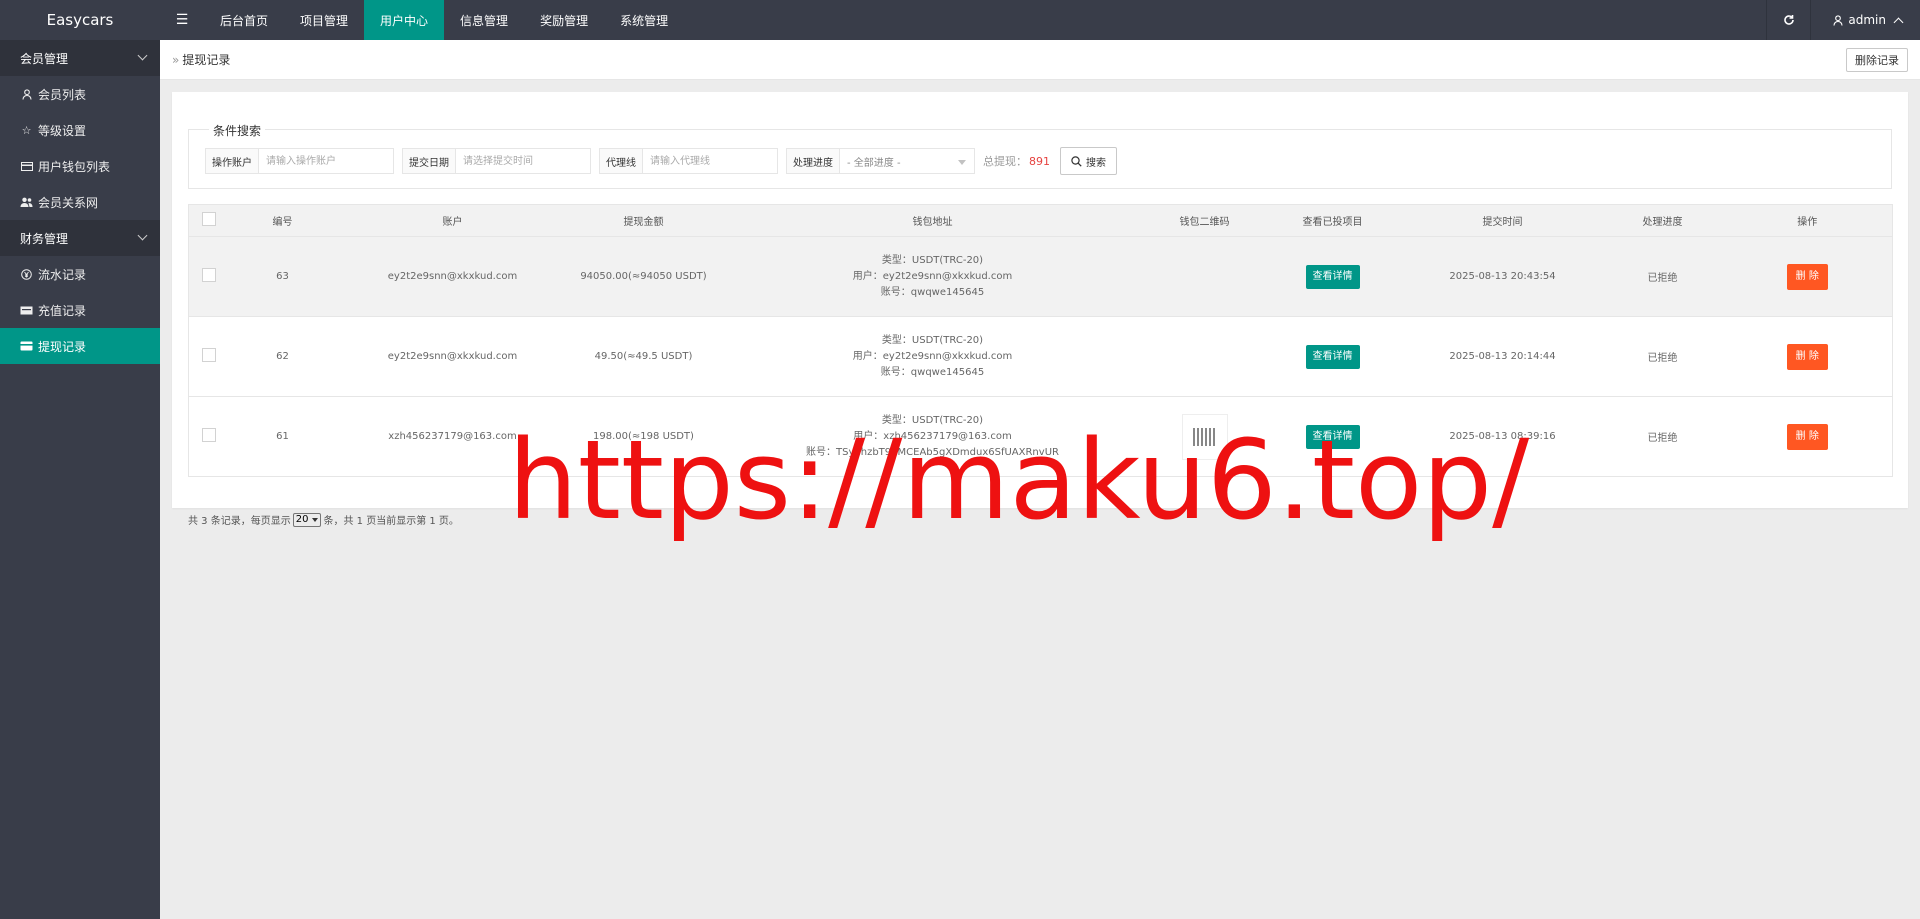  I want to click on cell-id: 63, so click(282, 276).